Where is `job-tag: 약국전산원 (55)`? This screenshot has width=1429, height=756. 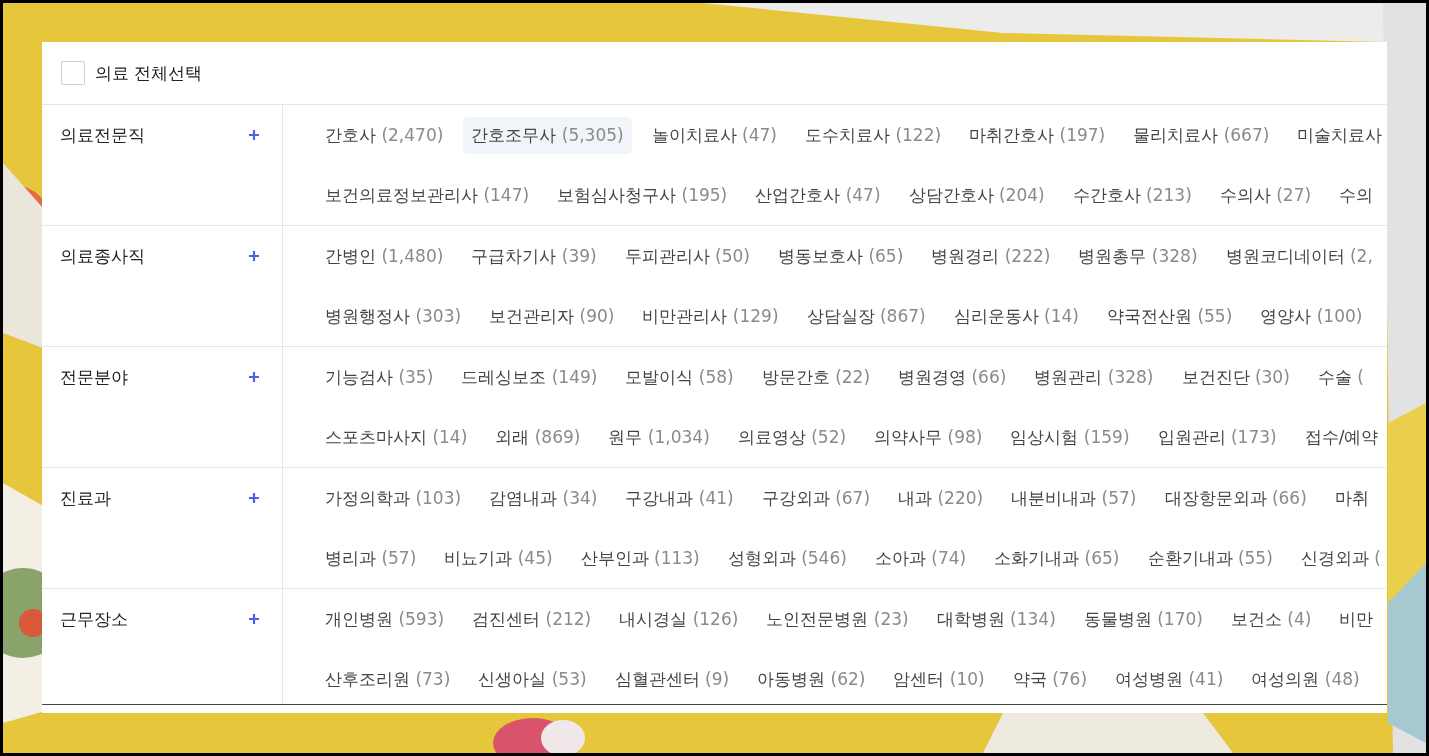
job-tag: 약국전산원 (55) is located at coordinates (1170, 316).